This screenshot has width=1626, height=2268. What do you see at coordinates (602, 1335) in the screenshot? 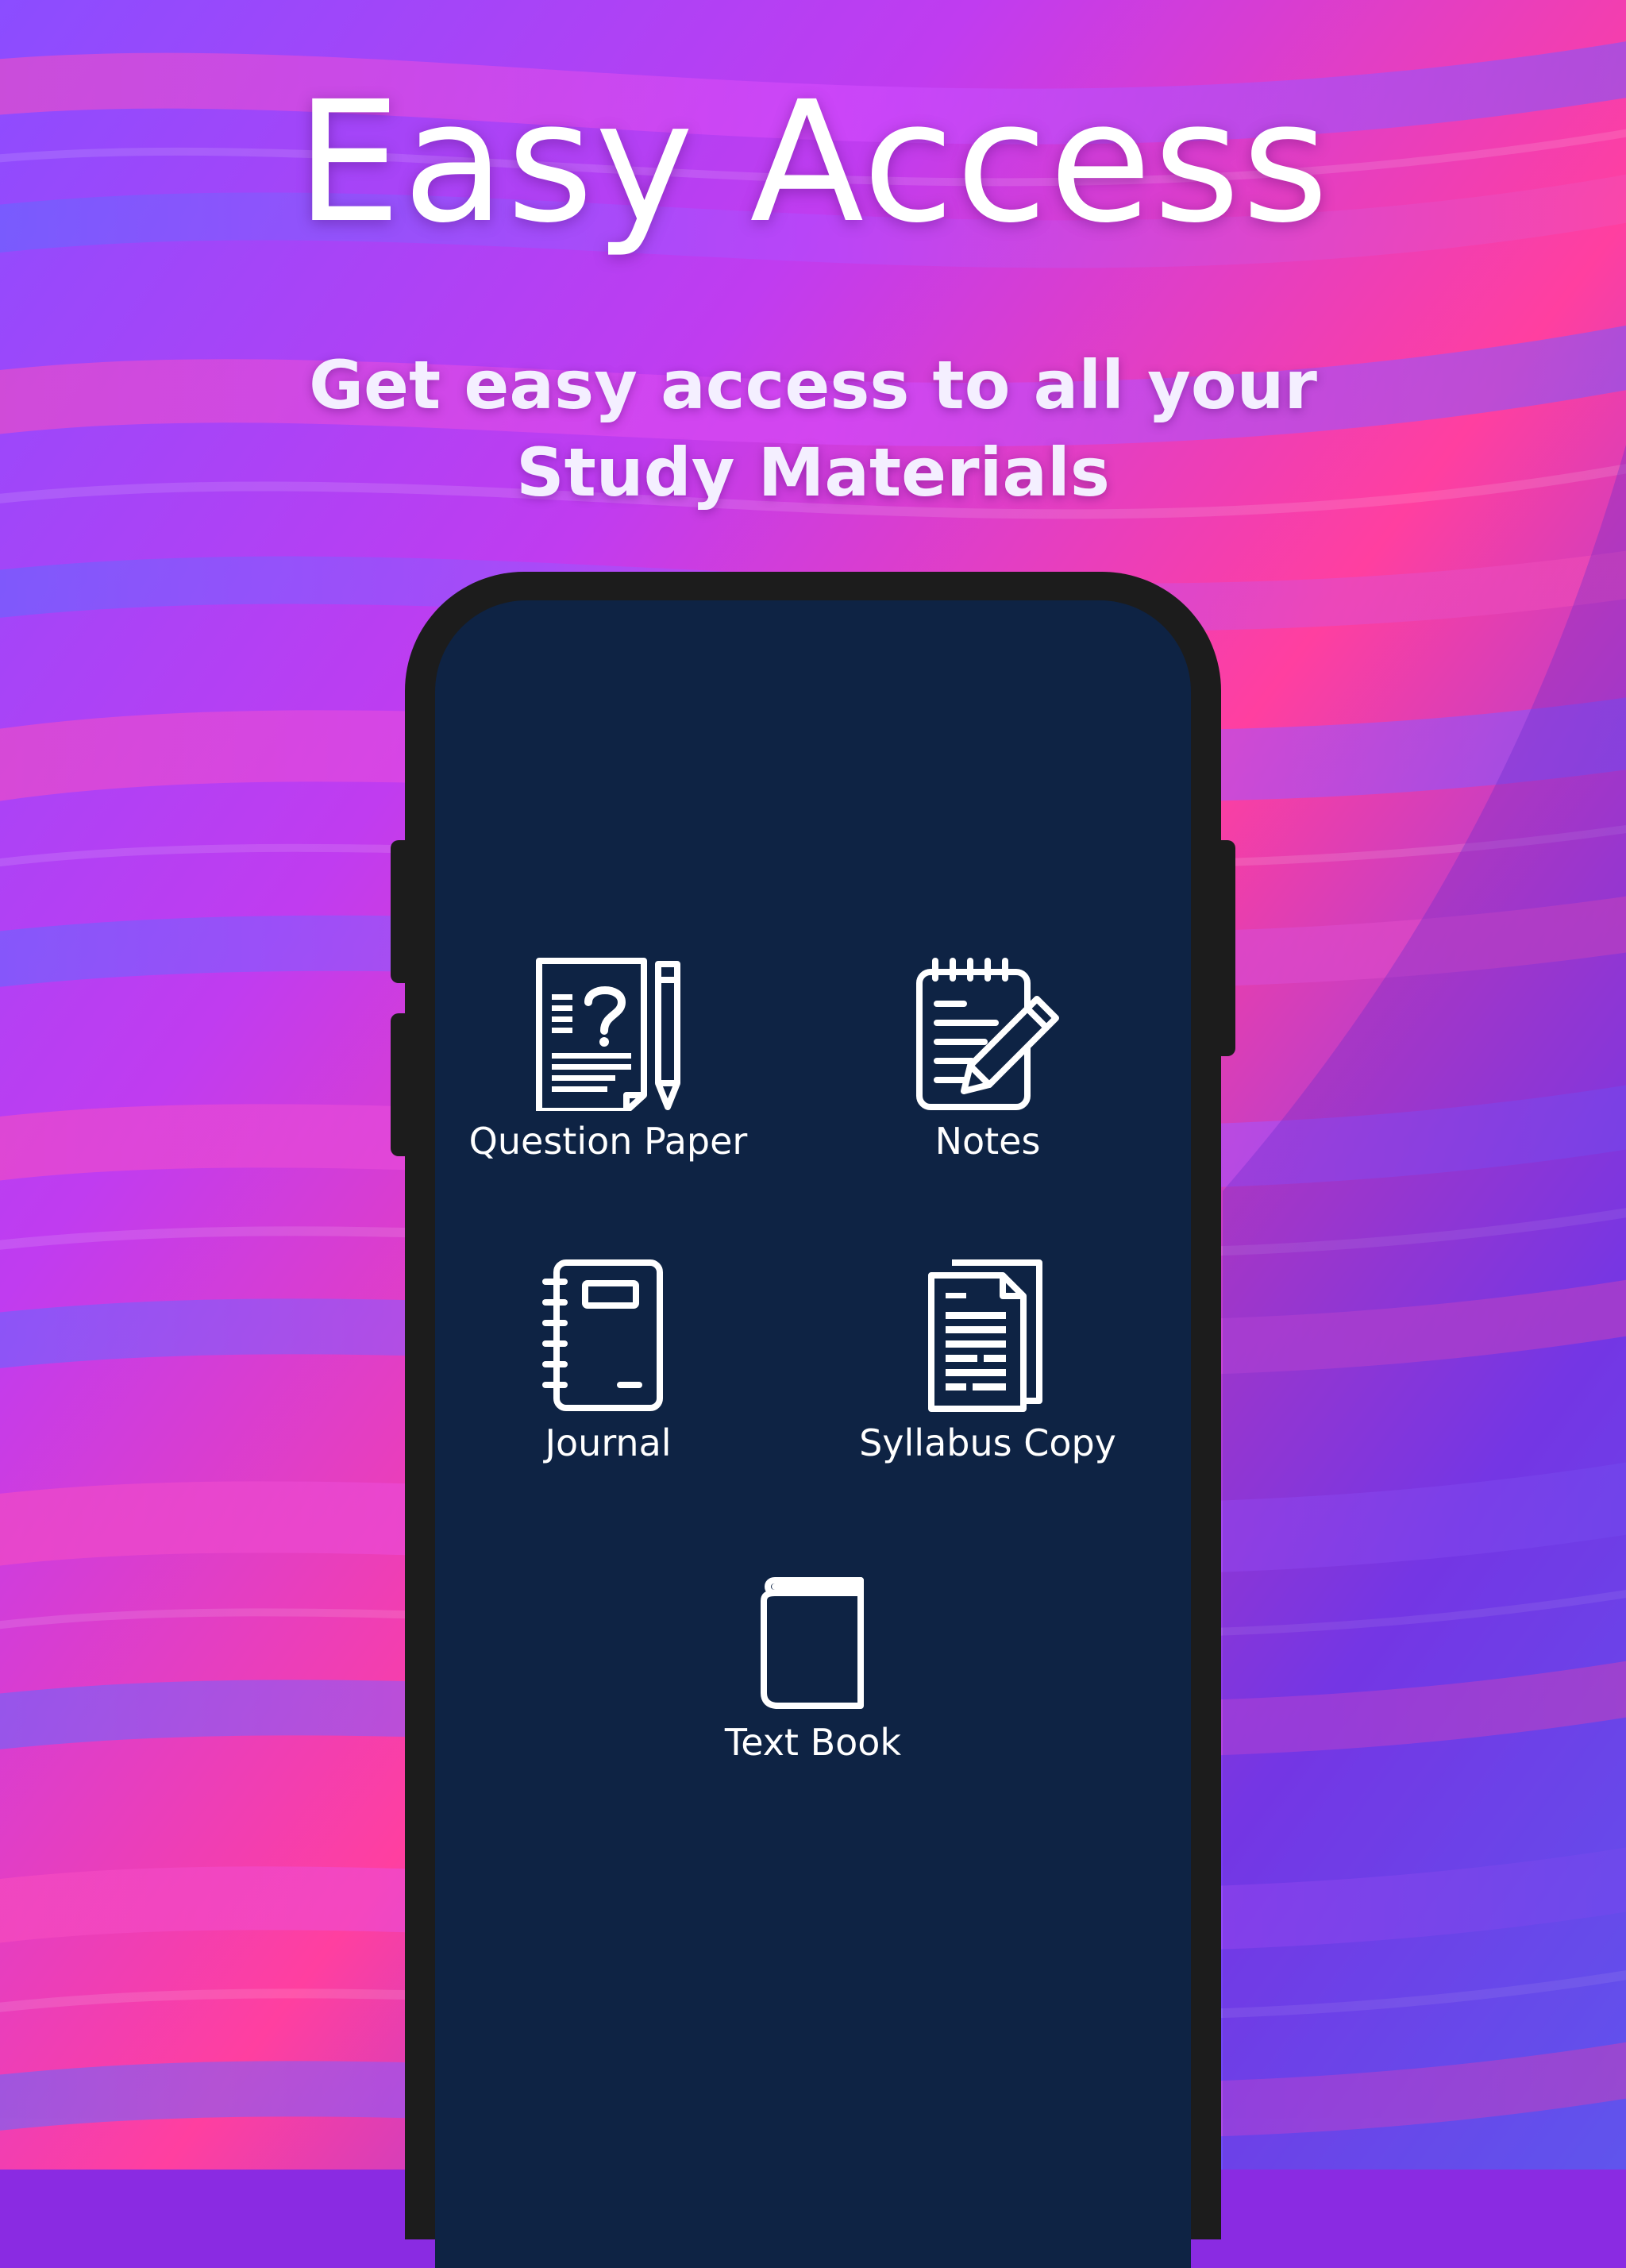
I see `journal-icon` at bounding box center [602, 1335].